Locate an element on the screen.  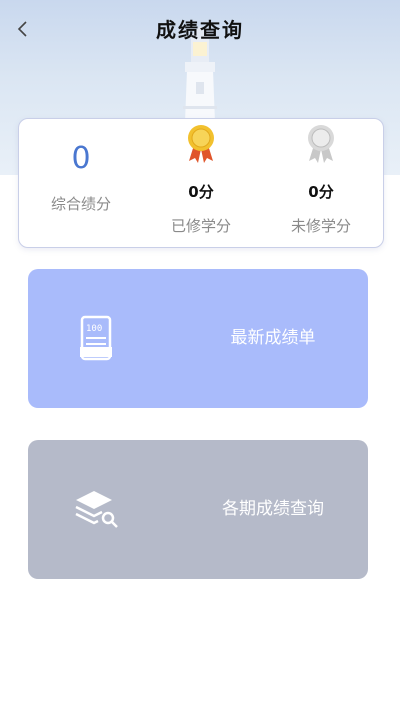
svg-text: 100 is located at coordinates (94, 329).